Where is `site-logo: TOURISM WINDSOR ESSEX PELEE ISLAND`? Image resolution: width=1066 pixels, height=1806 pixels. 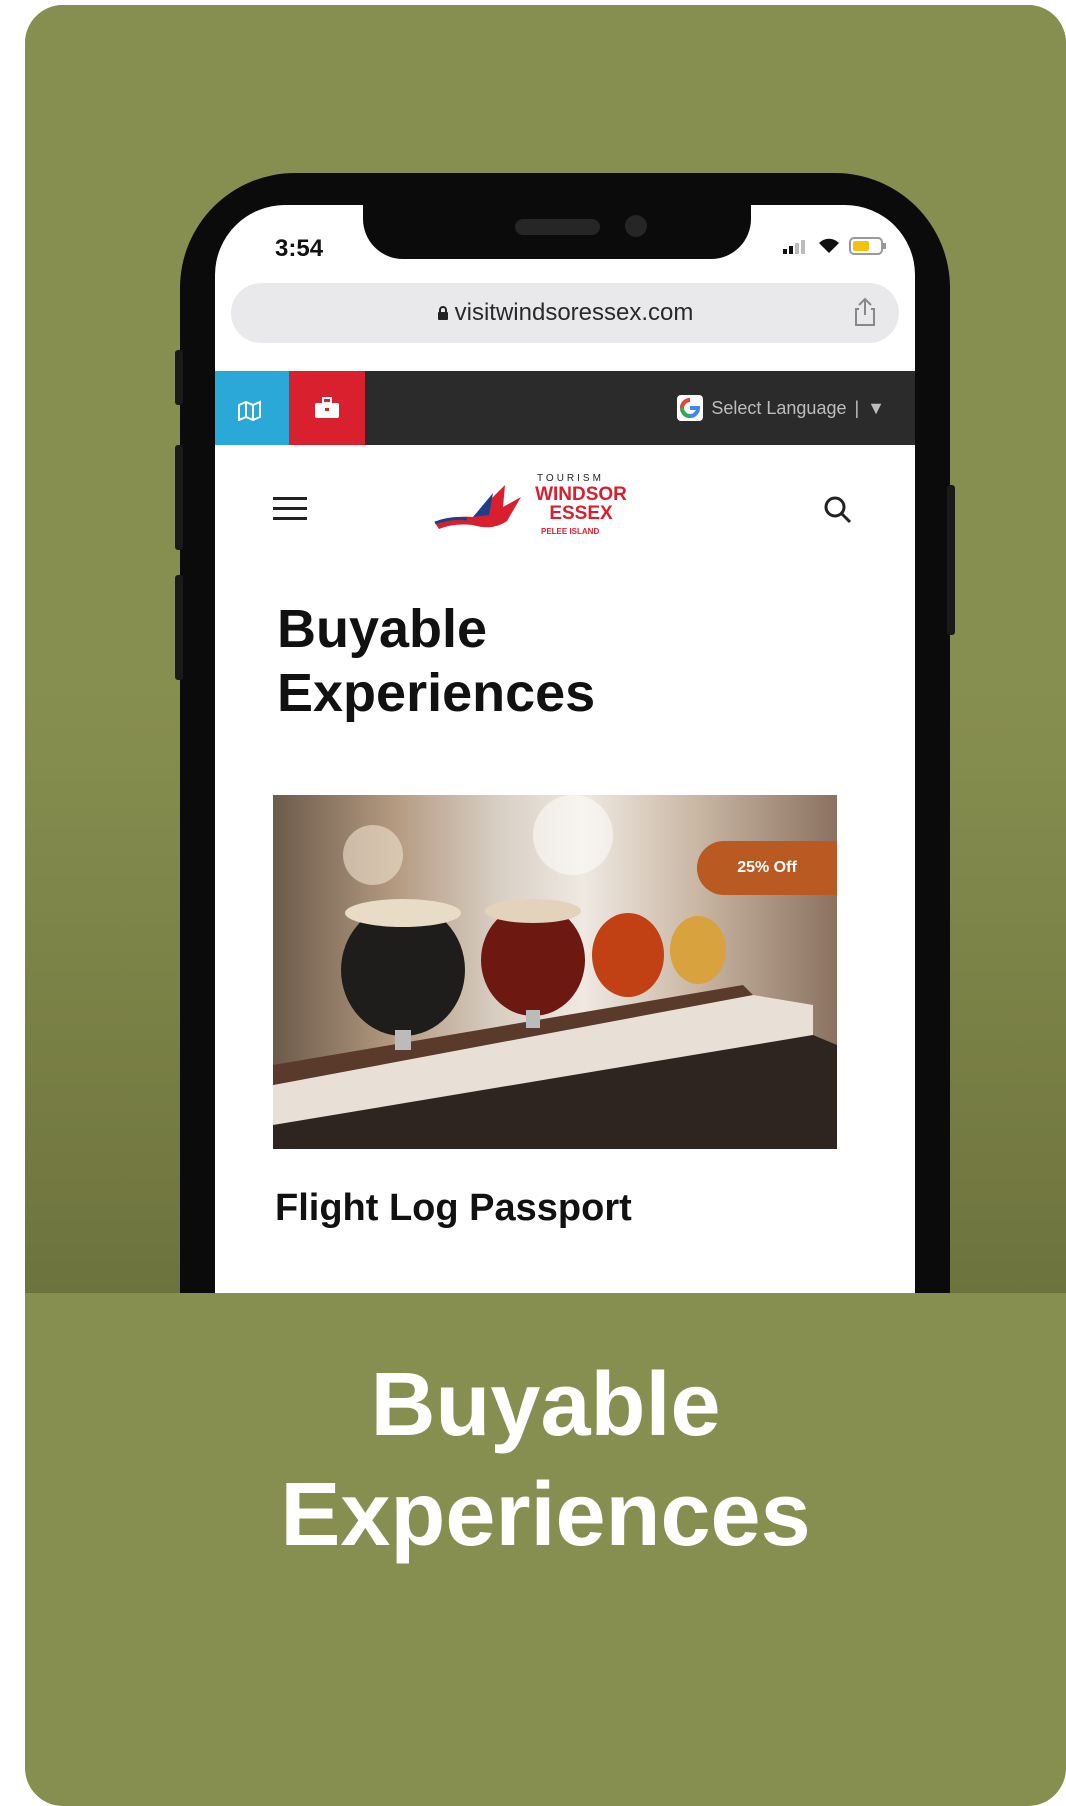
site-logo: TOURISM WINDSOR ESSEX PELEE ISLAND is located at coordinates (533, 506).